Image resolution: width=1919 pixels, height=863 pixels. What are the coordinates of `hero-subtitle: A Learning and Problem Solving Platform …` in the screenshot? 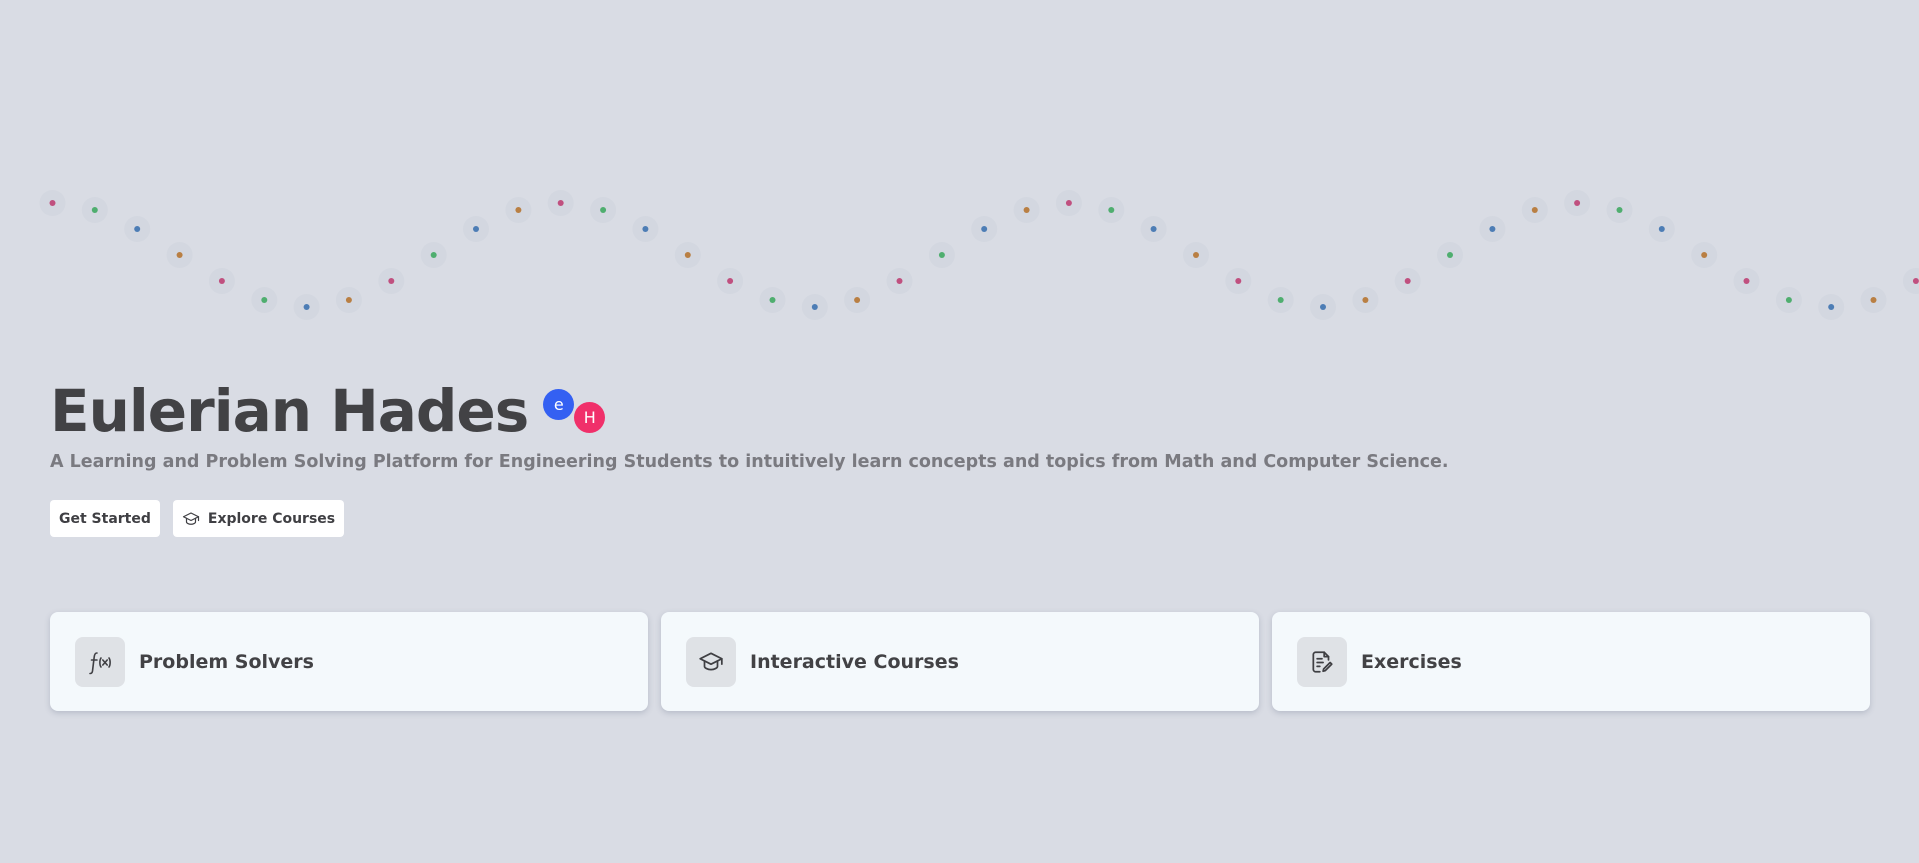 It's located at (749, 462).